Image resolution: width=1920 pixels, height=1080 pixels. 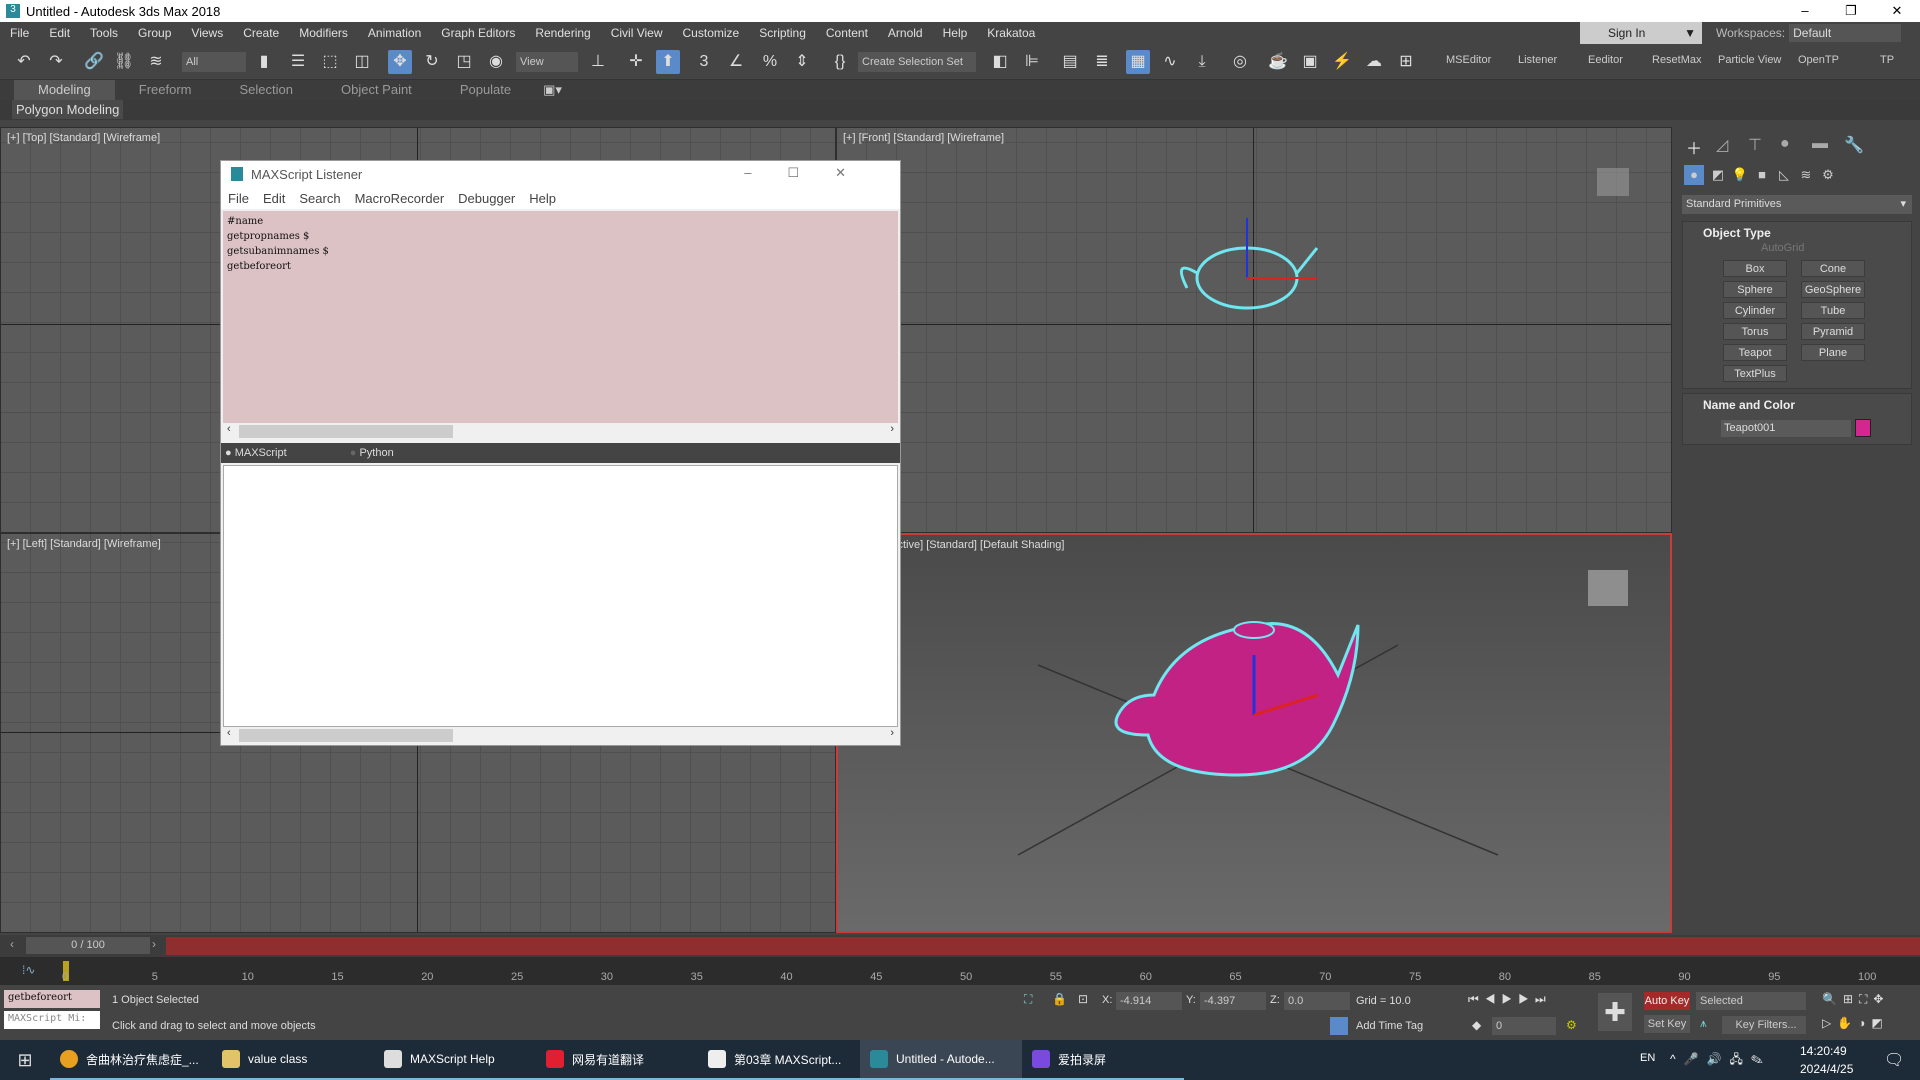 I want to click on bind-space-warp-icon: ≋, so click(x=156, y=62).